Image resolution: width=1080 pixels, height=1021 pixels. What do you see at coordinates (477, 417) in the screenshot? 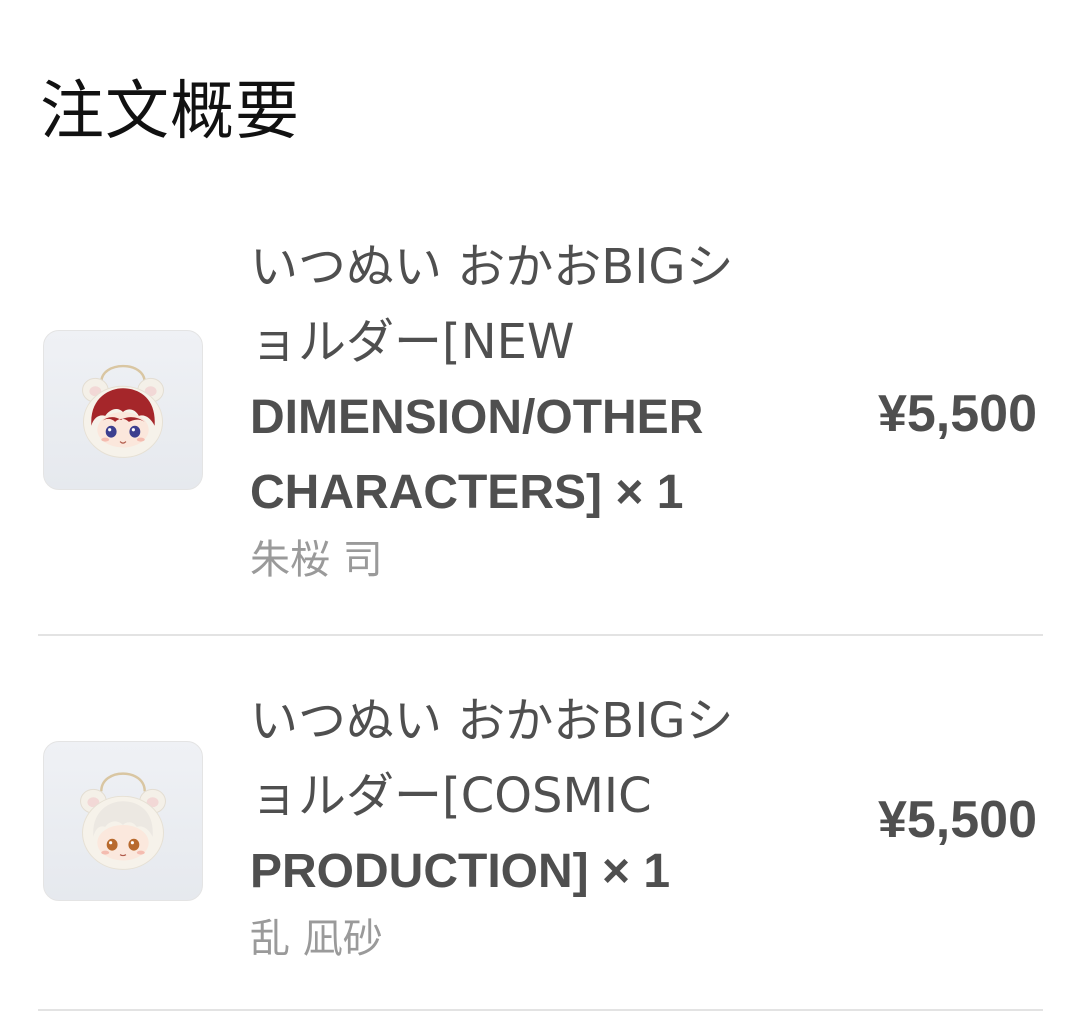
I see `item-name-line: DIMENSION/OTHER` at bounding box center [477, 417].